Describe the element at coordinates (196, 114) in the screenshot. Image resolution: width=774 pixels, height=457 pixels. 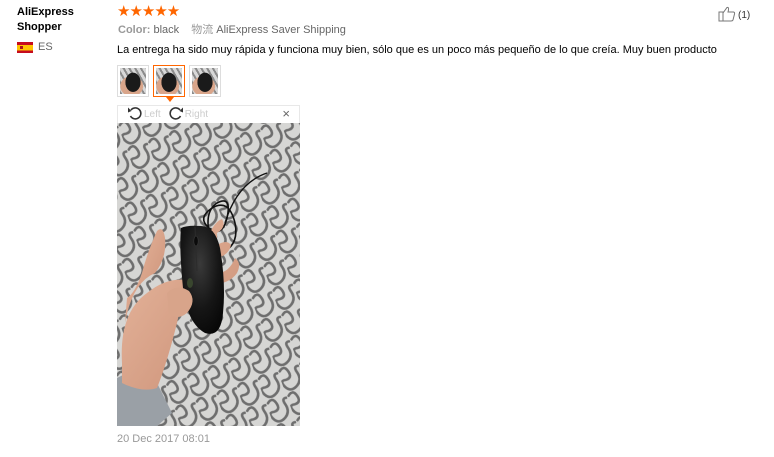
I see `rotate-right-label: Right` at that location.